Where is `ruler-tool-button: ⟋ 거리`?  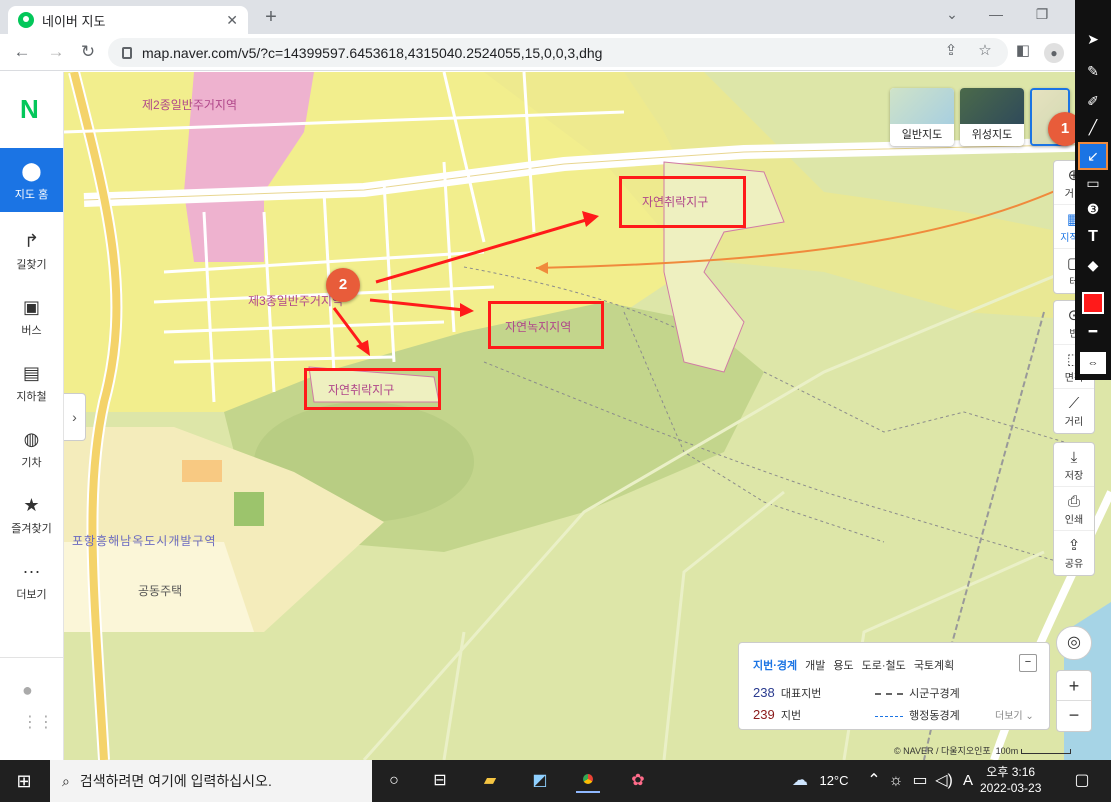 ruler-tool-button: ⟋ 거리 is located at coordinates (1074, 411).